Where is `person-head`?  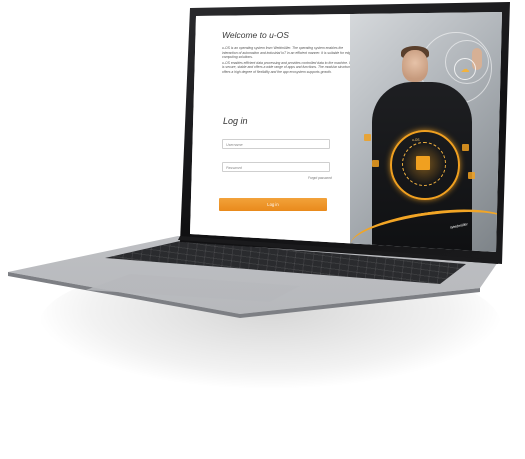
person-head is located at coordinates (415, 66).